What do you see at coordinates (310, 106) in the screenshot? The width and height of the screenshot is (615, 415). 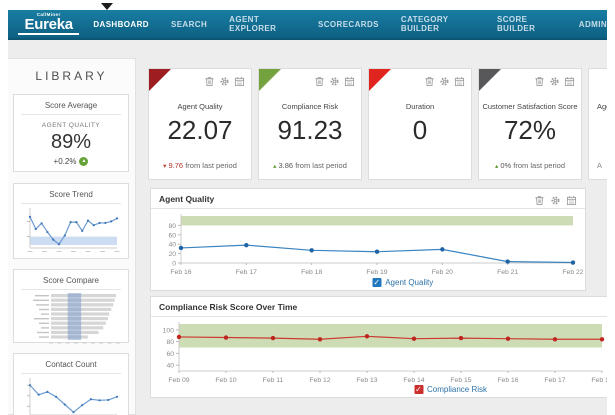 I see `kpi-title: Compliance Risk` at bounding box center [310, 106].